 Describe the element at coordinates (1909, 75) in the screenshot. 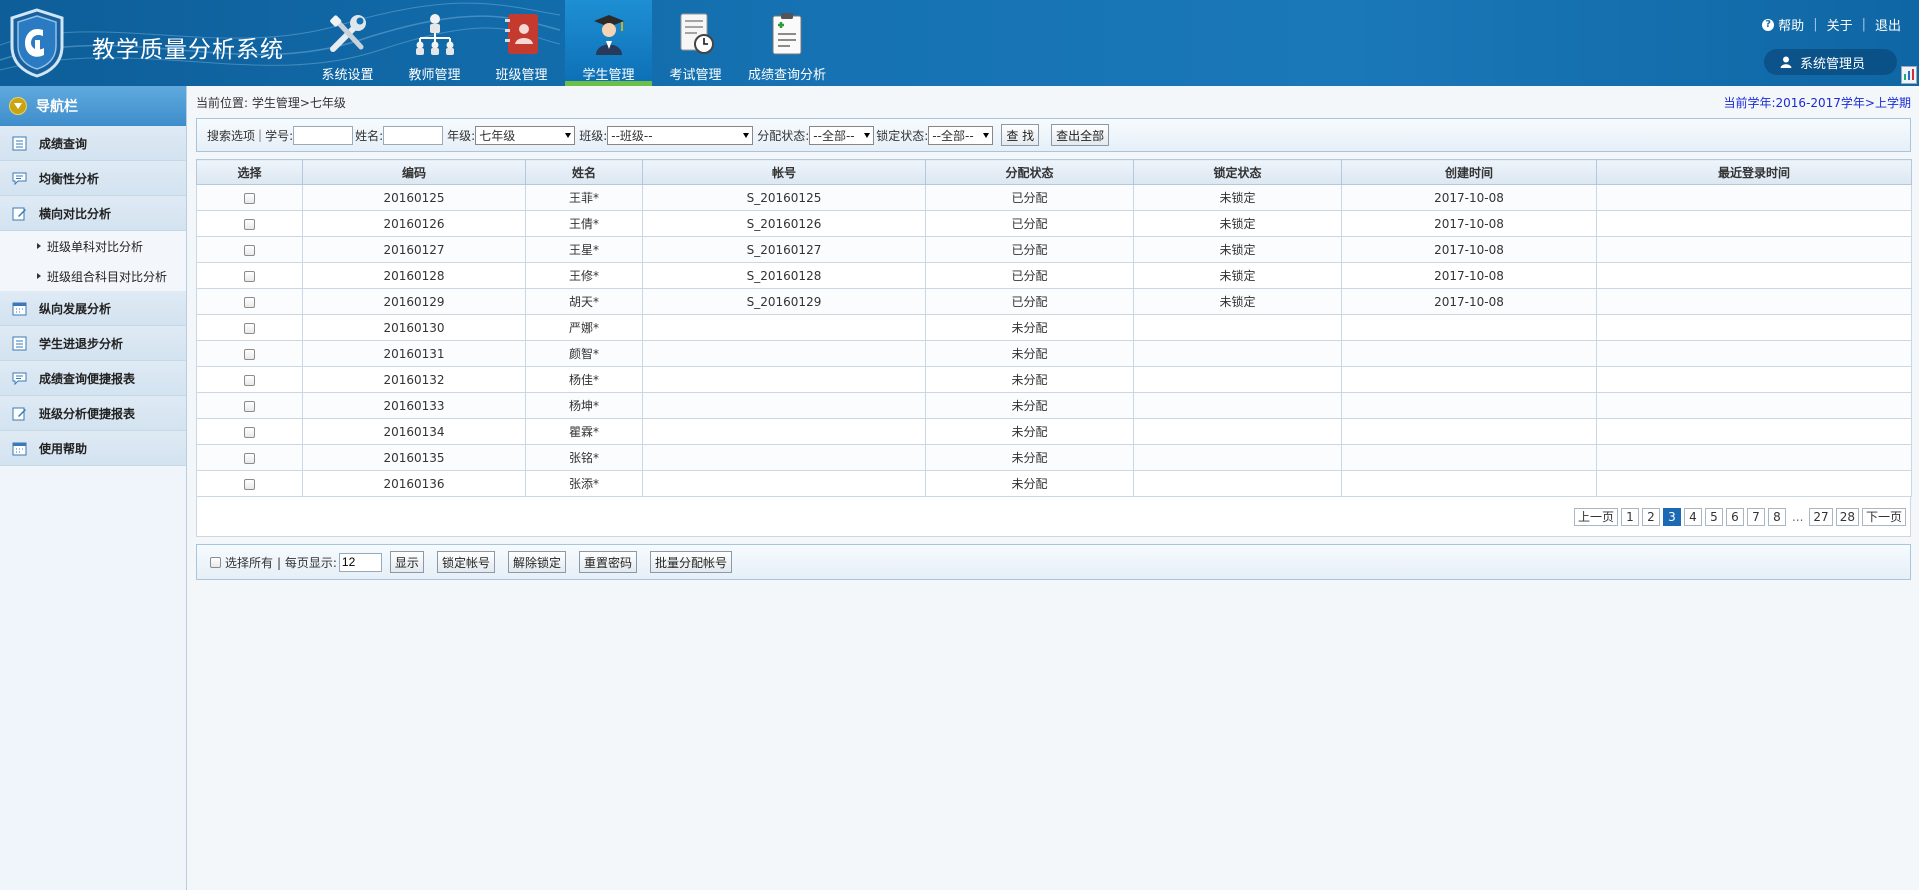

I see `chart-corner-icon` at that location.